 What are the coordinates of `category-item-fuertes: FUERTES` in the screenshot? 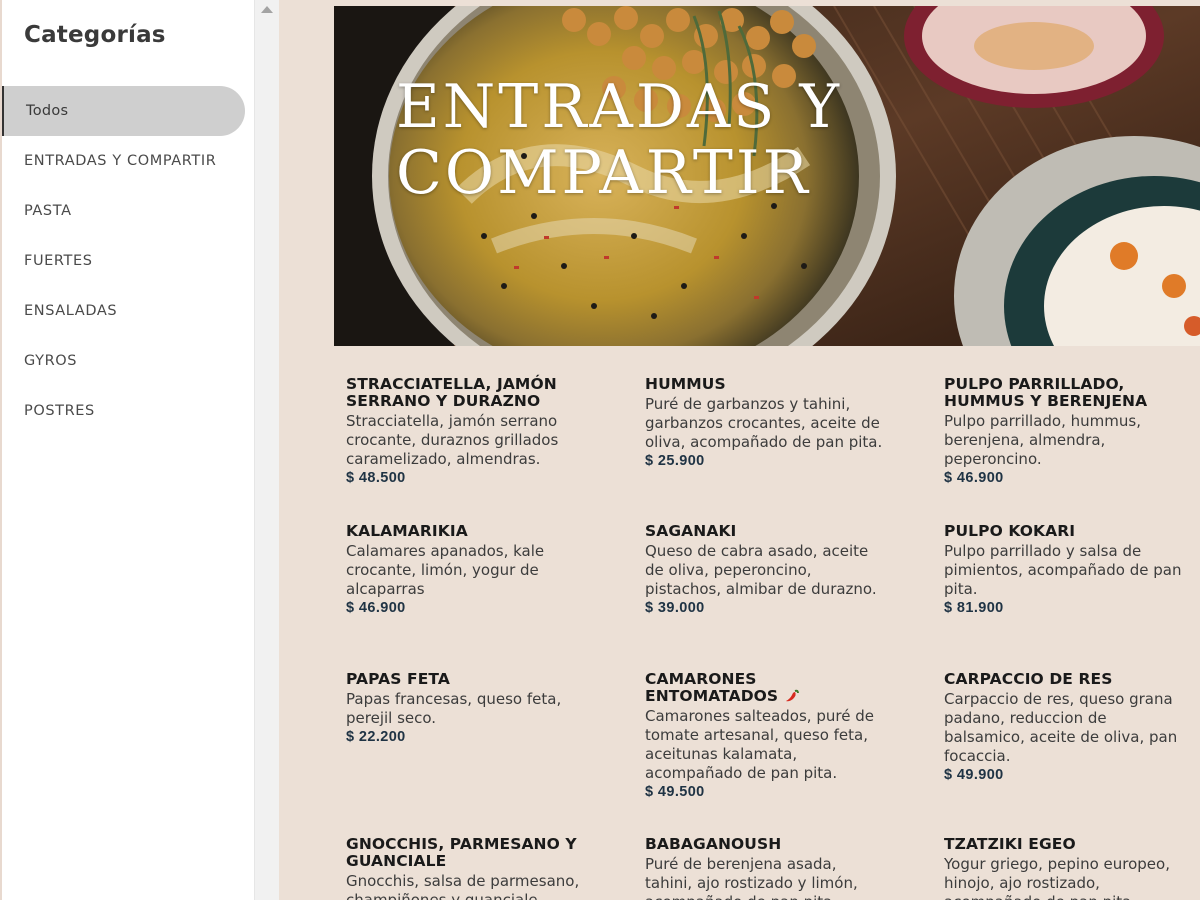 It's located at (129, 261).